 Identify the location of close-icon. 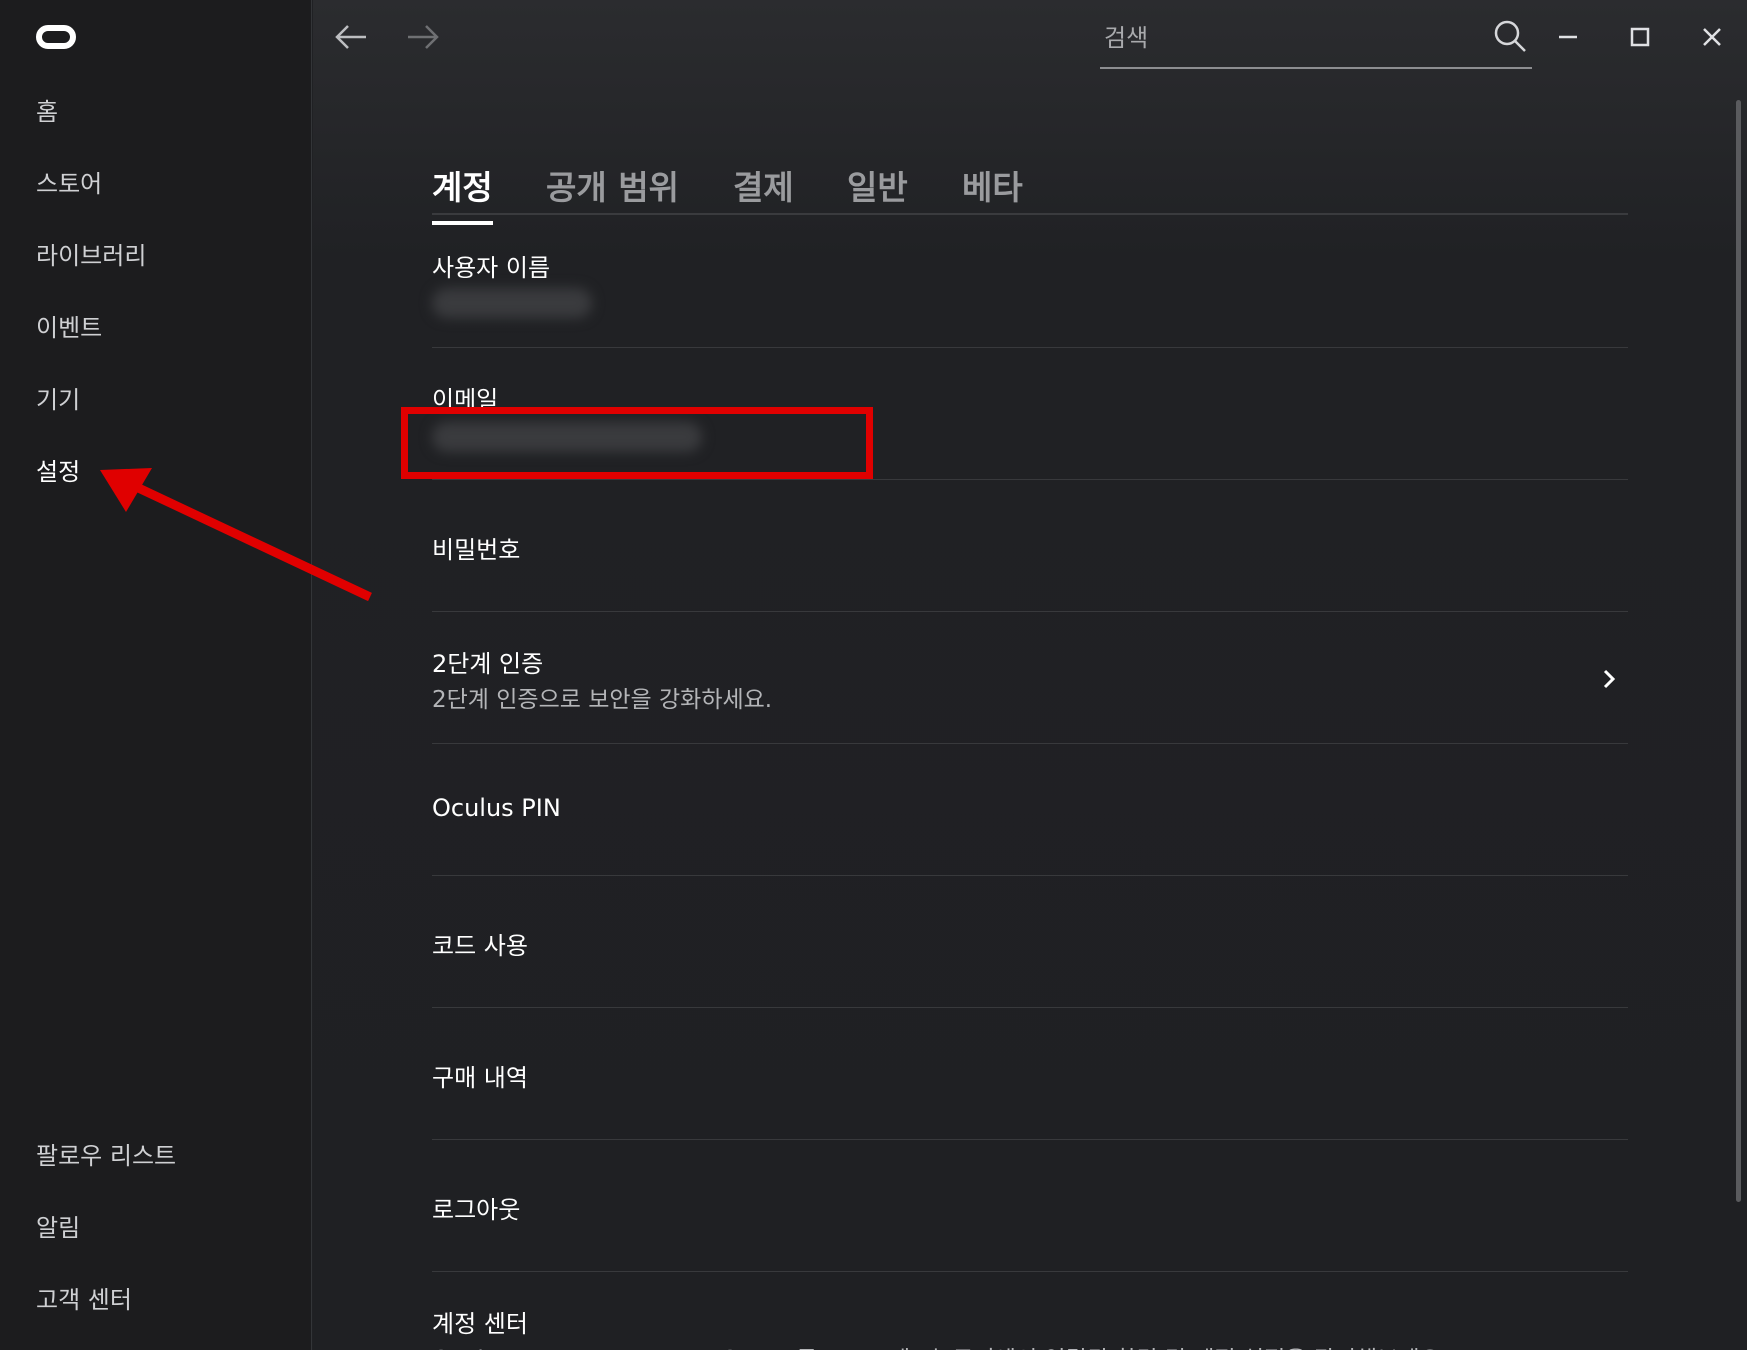
(1712, 37).